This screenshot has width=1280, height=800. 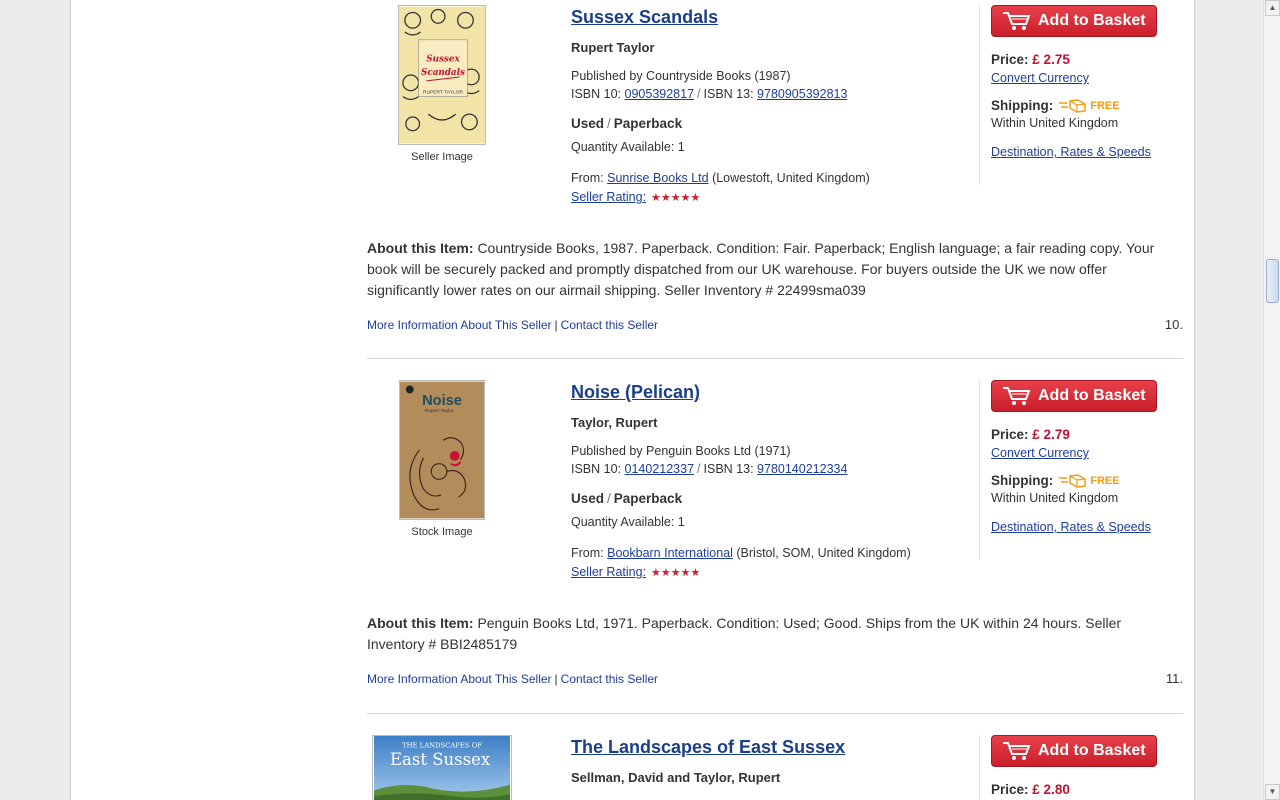 I want to click on thumbnail-wrap: THE LANDSCAPES OF East Sussex, so click(x=442, y=767).